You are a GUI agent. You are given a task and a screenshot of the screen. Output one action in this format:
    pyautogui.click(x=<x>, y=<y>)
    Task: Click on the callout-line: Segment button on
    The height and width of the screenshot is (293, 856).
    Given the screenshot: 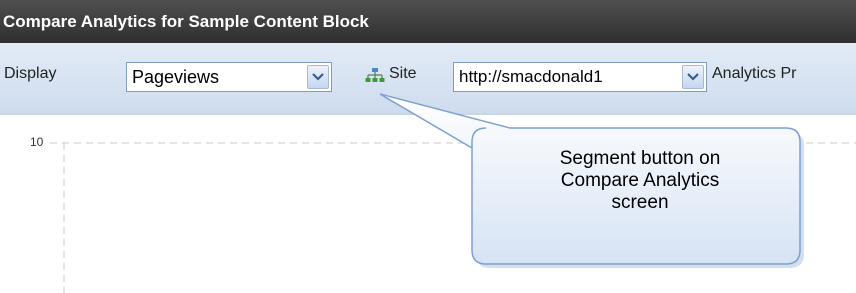 What is the action you would take?
    pyautogui.click(x=640, y=158)
    